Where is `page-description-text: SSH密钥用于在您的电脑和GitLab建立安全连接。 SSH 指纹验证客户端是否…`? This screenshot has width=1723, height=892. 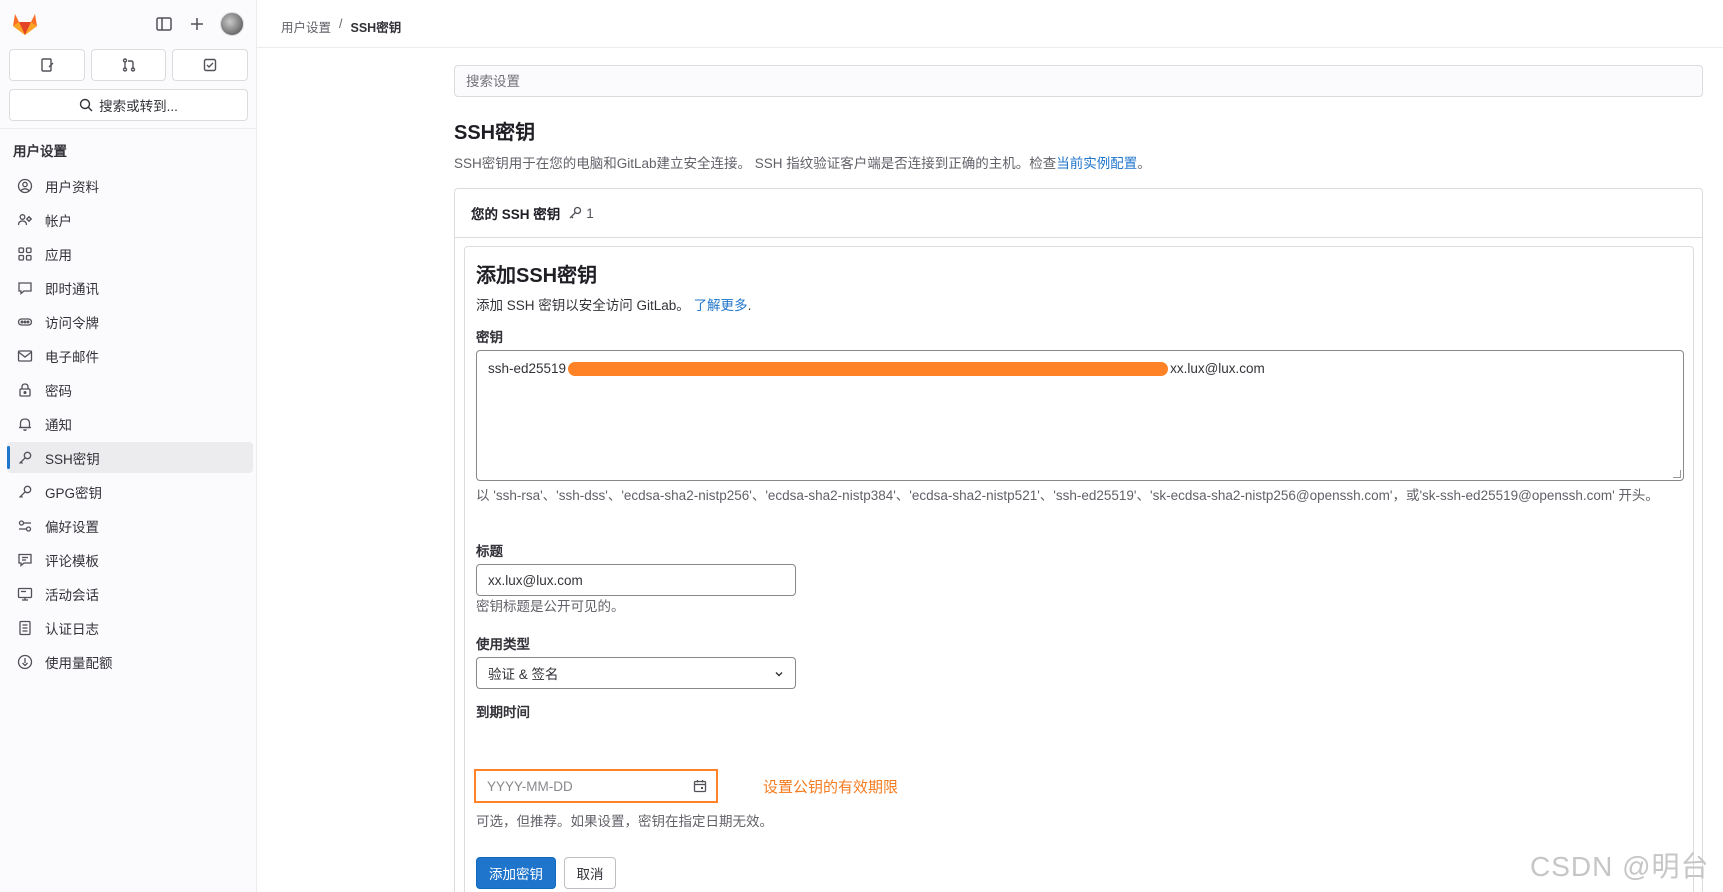
page-description-text: SSH密钥用于在您的电脑和GitLab建立安全连接。 SSH 指纹验证客户端是否… is located at coordinates (755, 163).